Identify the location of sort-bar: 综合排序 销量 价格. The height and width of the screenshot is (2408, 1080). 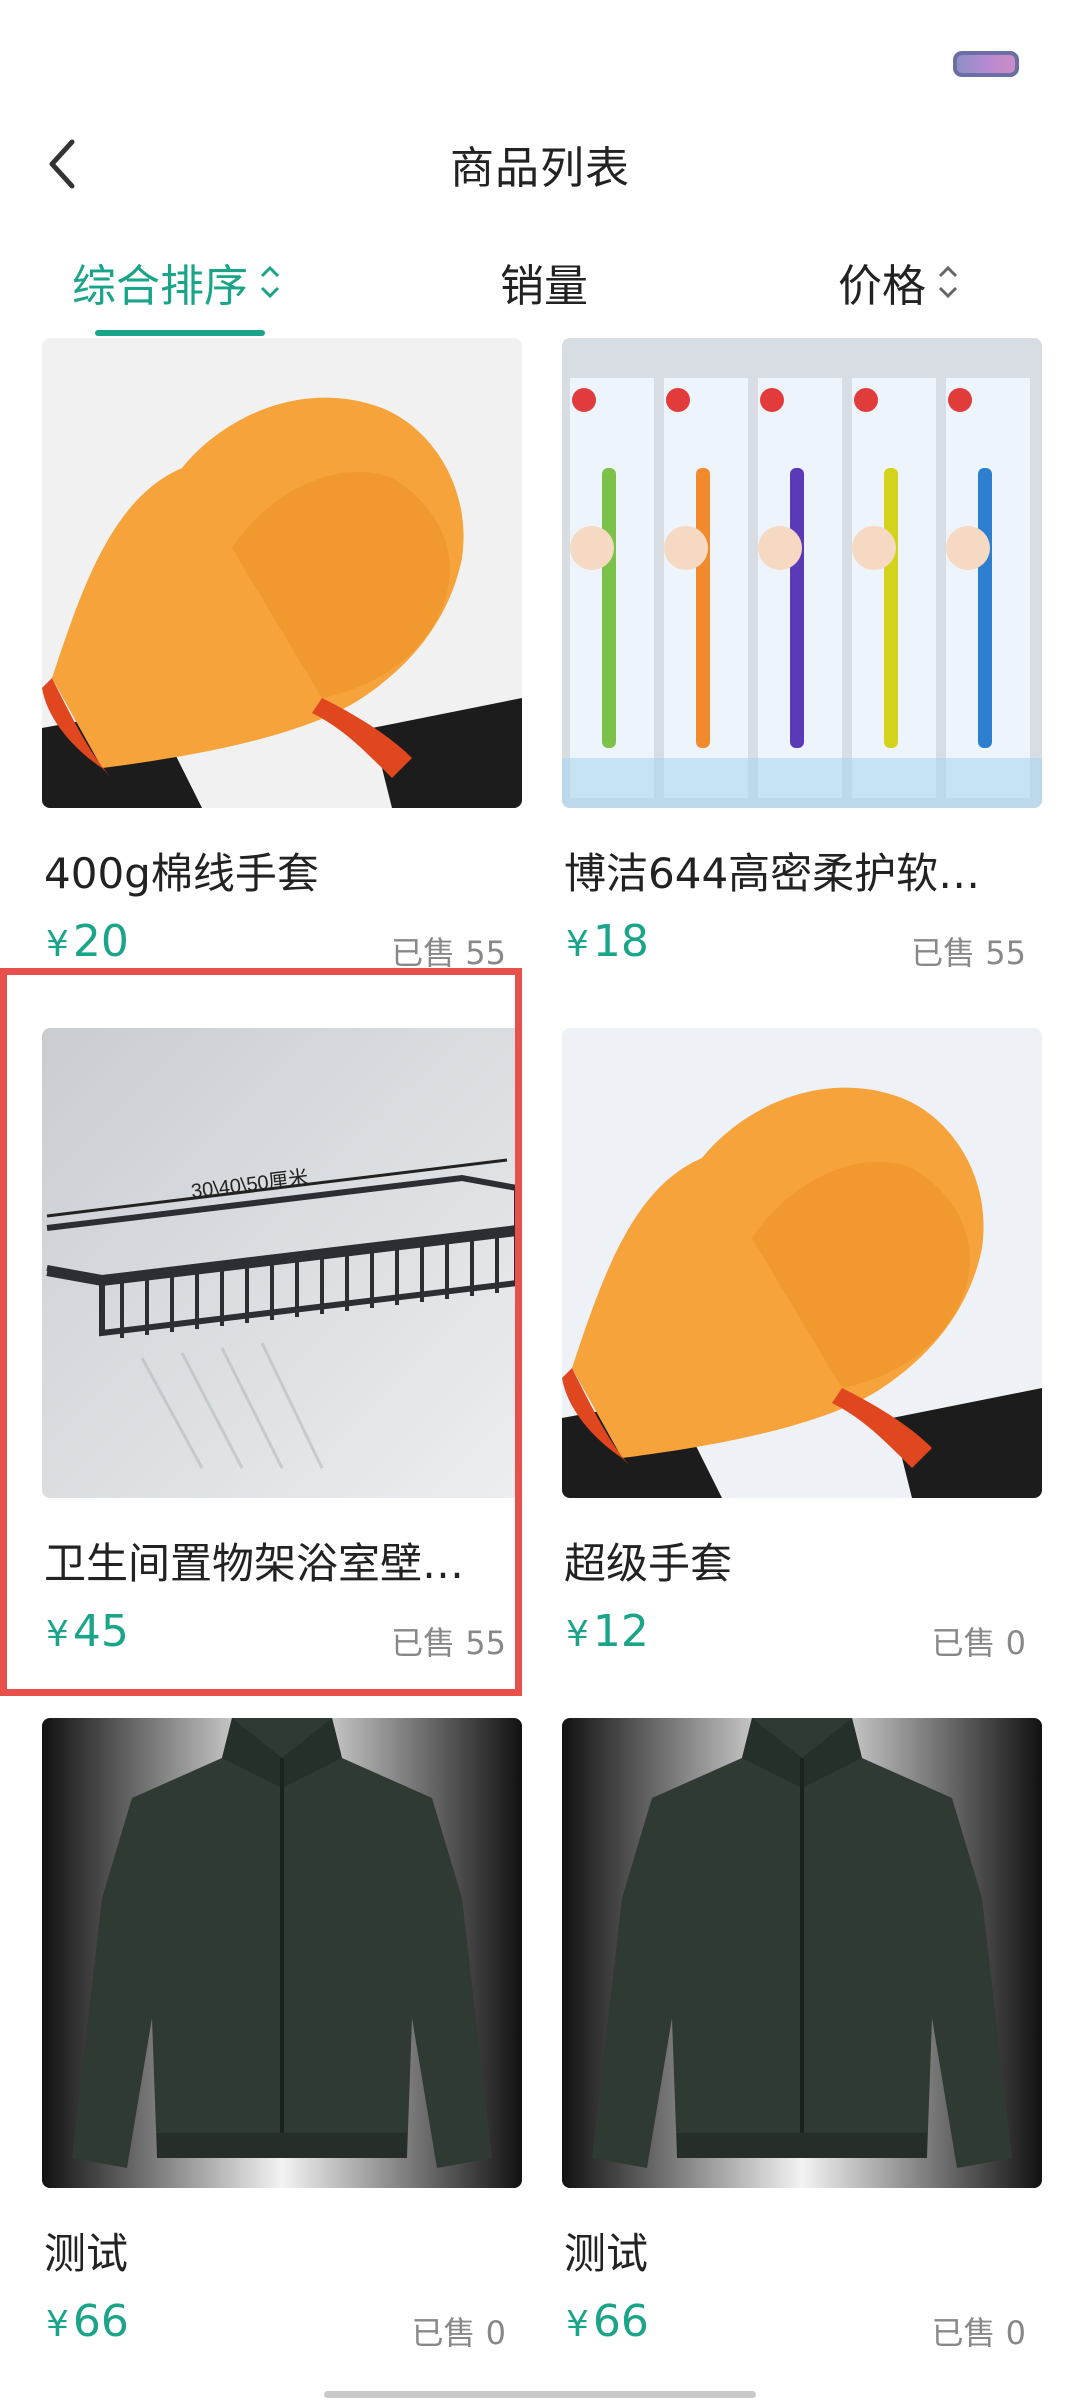
(540, 295).